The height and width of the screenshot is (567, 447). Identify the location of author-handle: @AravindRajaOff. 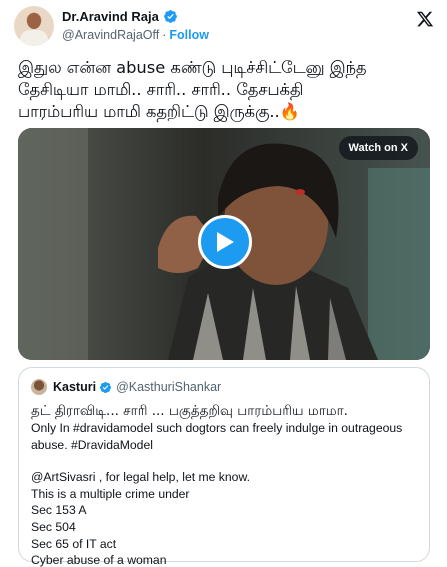
(110, 35).